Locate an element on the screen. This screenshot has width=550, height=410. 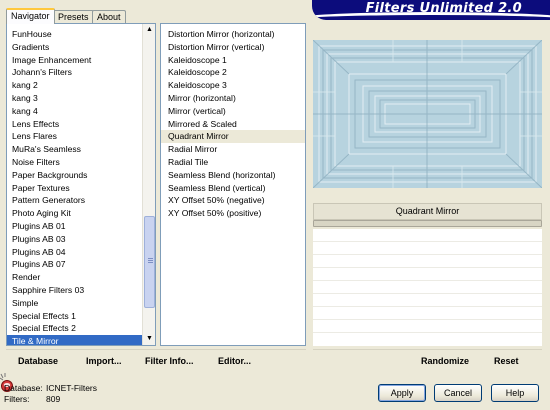
category-item: Special Effects 2 is located at coordinates (75, 328).